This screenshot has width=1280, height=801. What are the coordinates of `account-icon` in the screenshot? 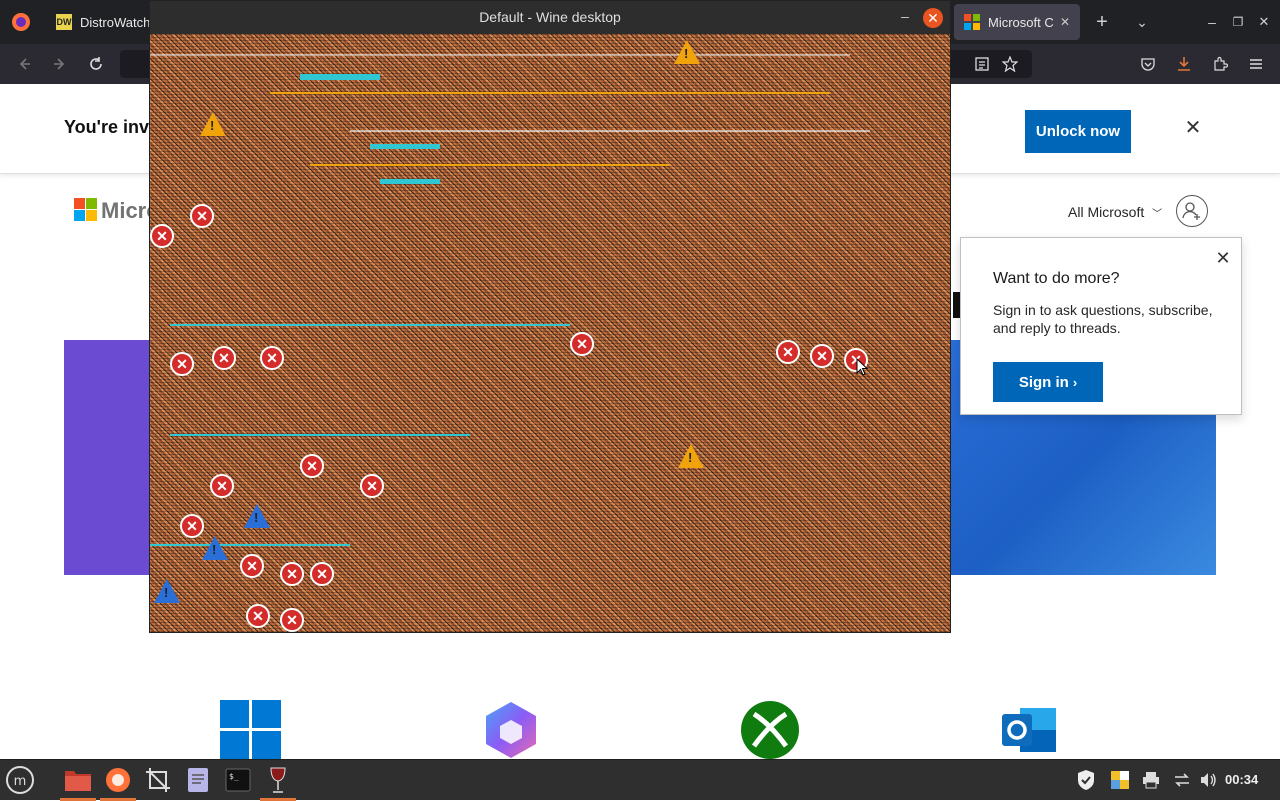 It's located at (1192, 211).